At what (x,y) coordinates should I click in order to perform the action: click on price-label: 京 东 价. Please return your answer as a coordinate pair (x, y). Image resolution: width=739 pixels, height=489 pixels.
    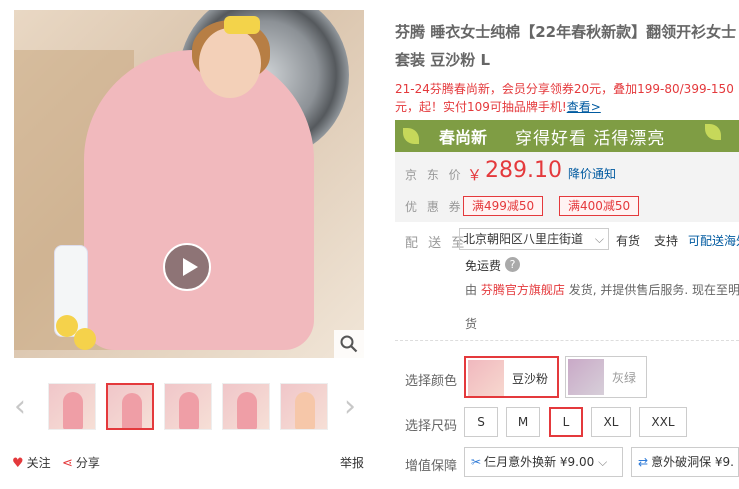
    Looking at the image, I should click on (434, 175).